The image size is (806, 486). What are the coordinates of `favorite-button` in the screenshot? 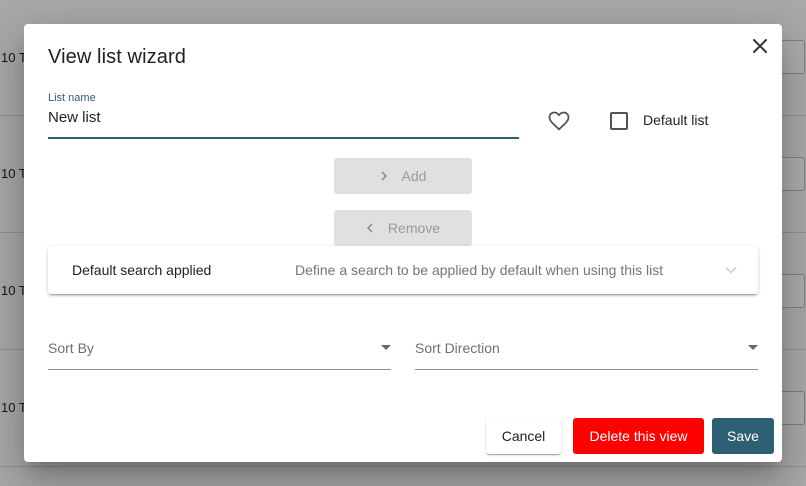 It's located at (559, 121).